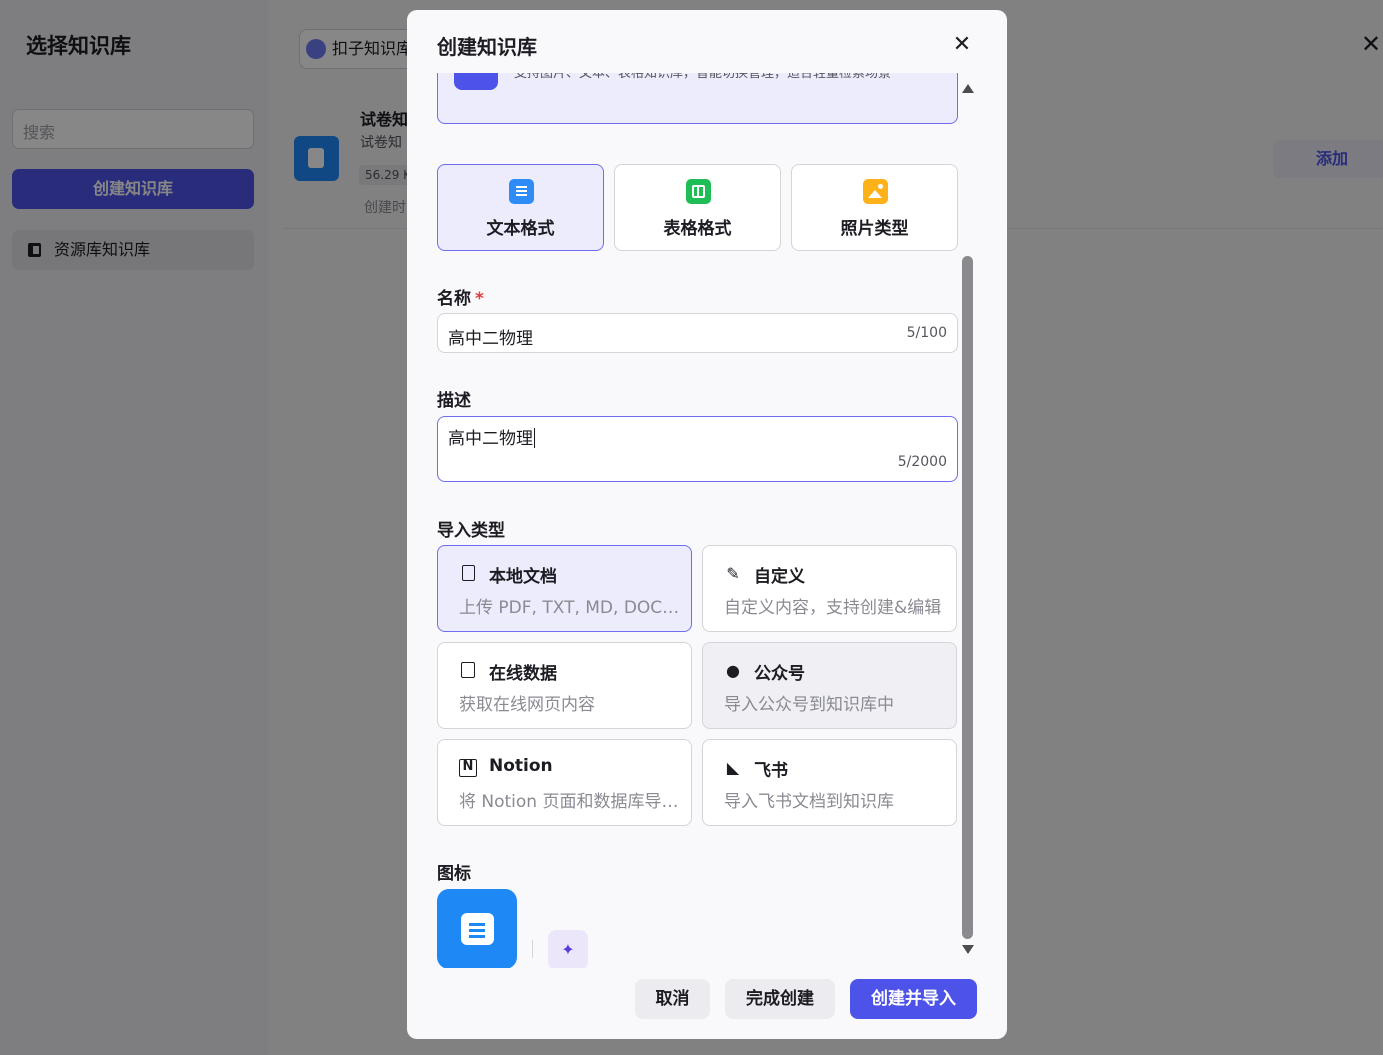 The image size is (1383, 1055). I want to click on format-selector: 文本格式 表格格式 照片类型, so click(697, 207).